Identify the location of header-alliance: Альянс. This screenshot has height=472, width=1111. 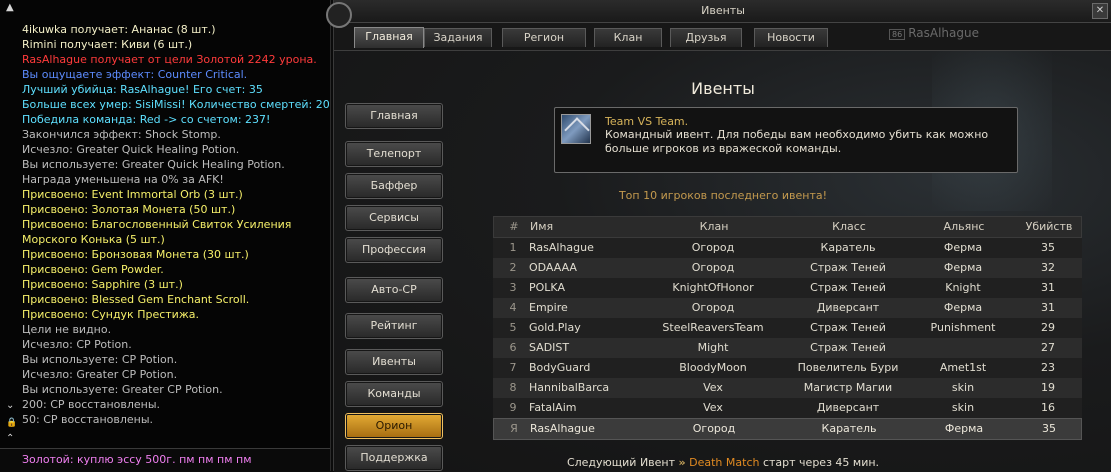
(964, 226).